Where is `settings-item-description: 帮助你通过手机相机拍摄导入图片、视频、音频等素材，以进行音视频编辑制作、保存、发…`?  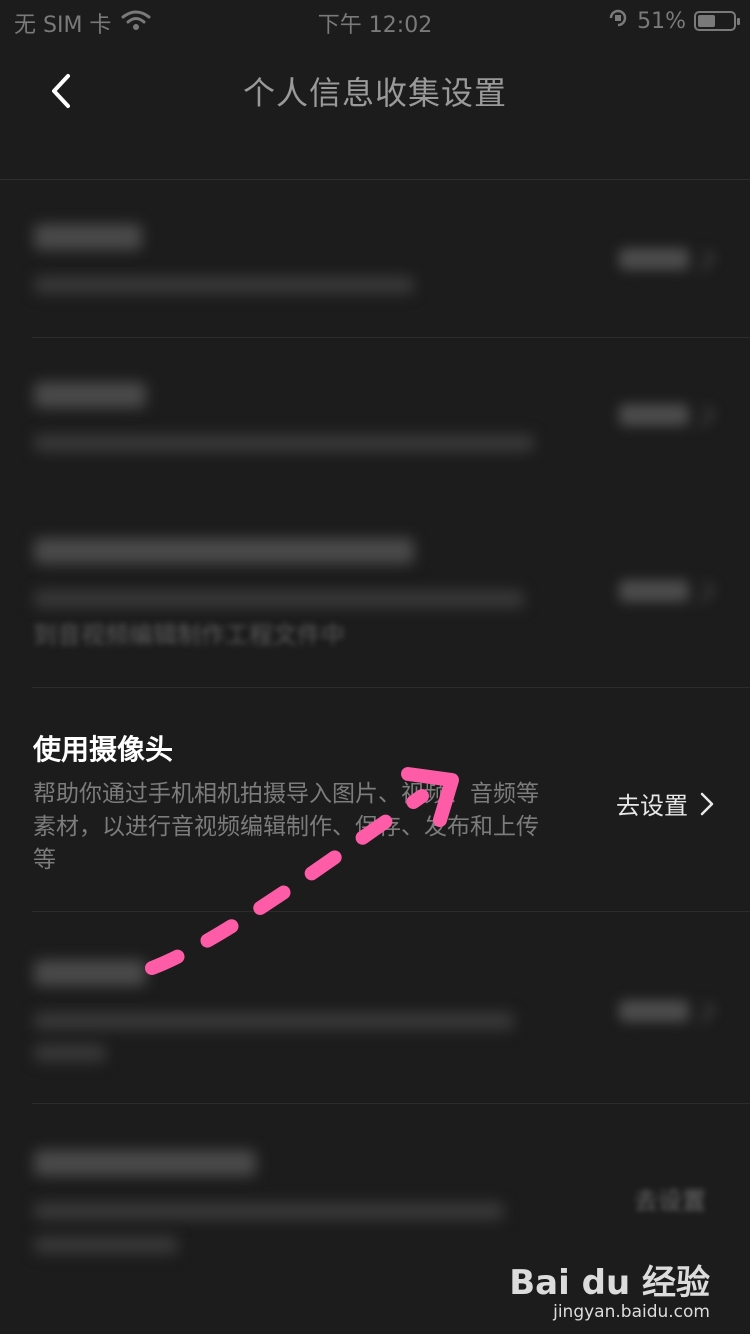
settings-item-description: 帮助你通过手机相机拍摄导入图片、视频、音频等素材，以进行音视频编辑制作、保存、发… is located at coordinates (286, 827).